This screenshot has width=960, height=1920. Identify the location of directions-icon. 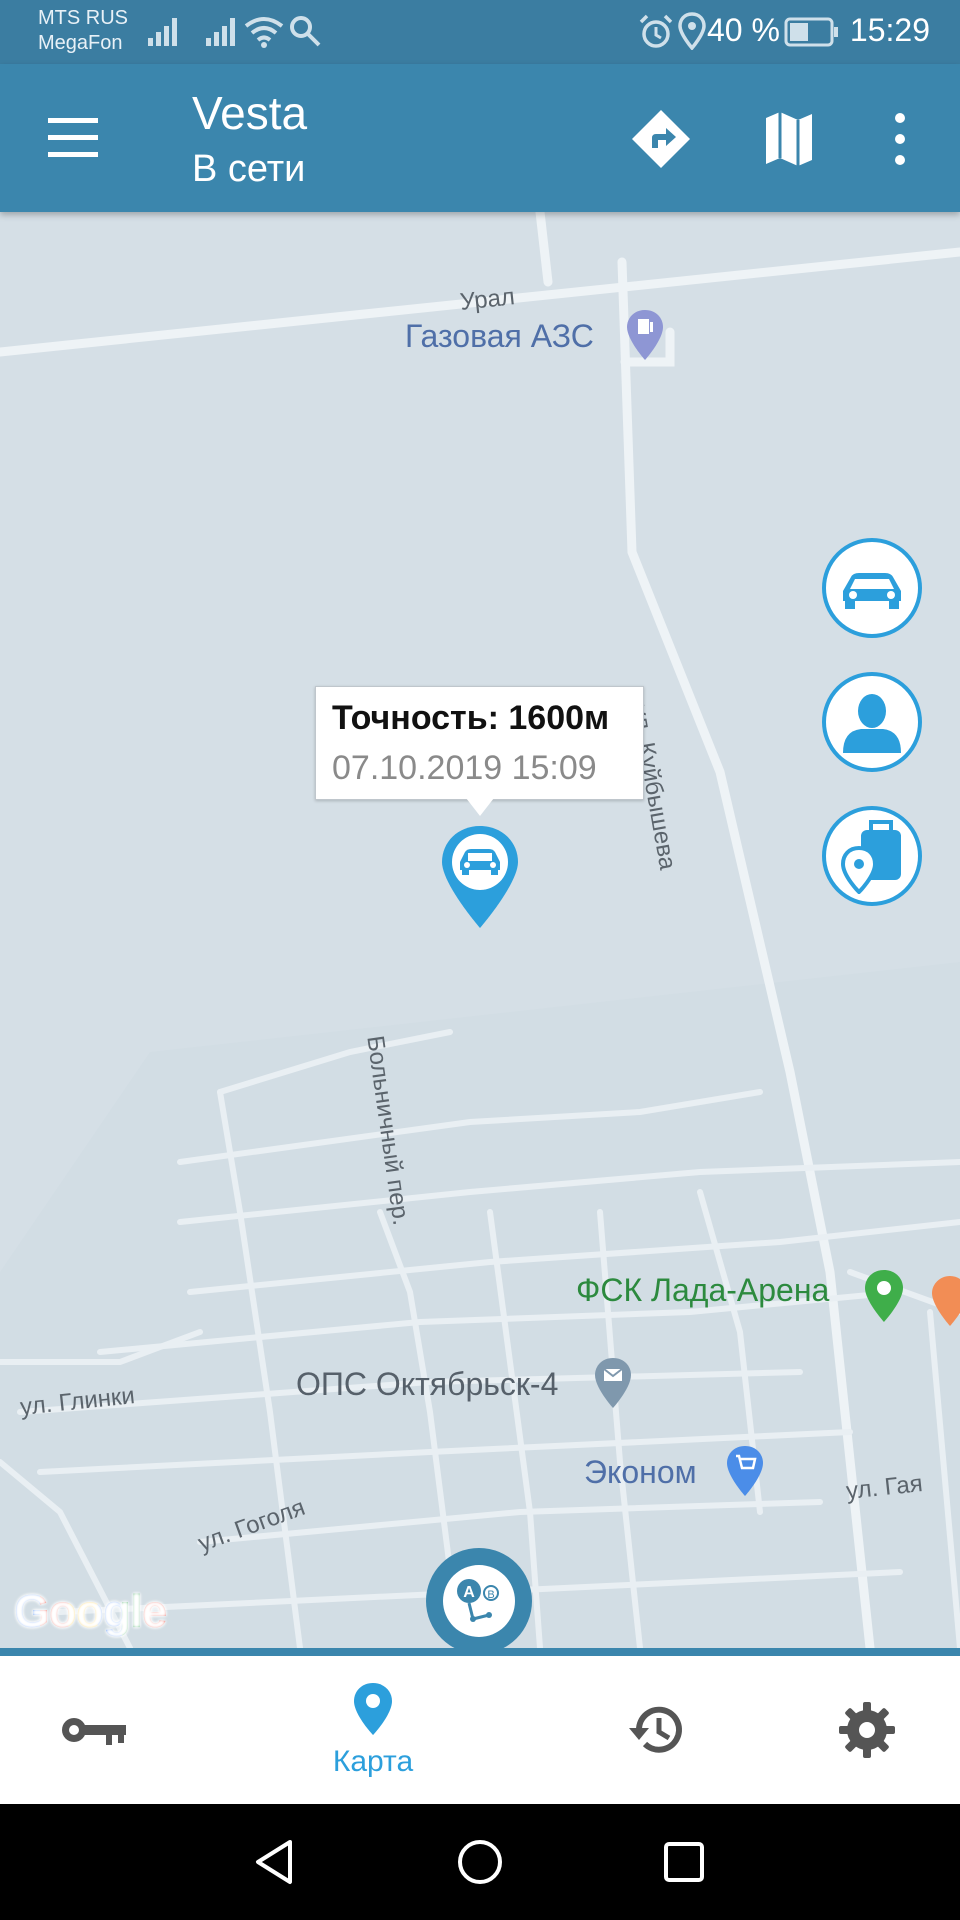
(661, 139).